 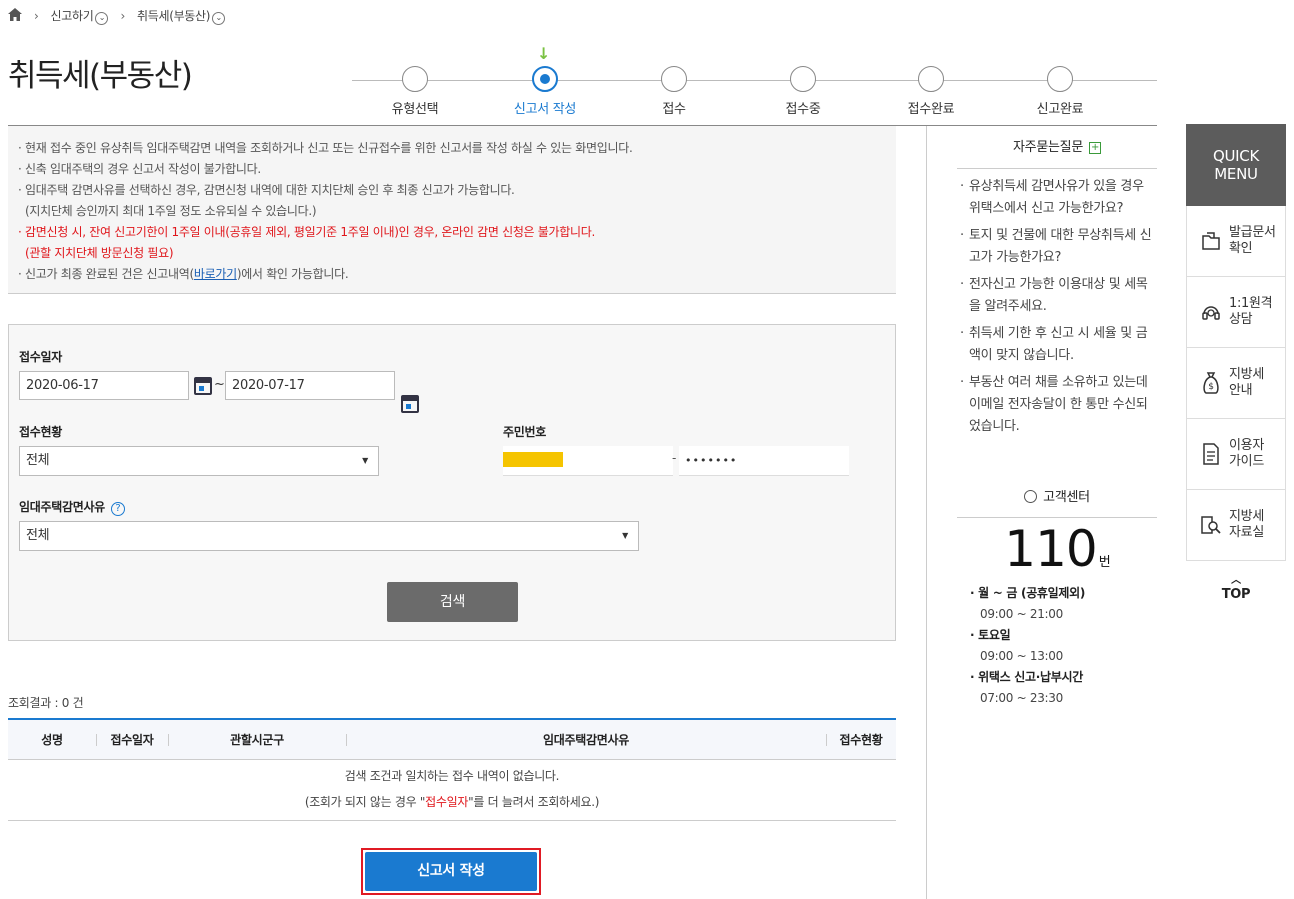 What do you see at coordinates (1211, 312) in the screenshot?
I see `headset-icon` at bounding box center [1211, 312].